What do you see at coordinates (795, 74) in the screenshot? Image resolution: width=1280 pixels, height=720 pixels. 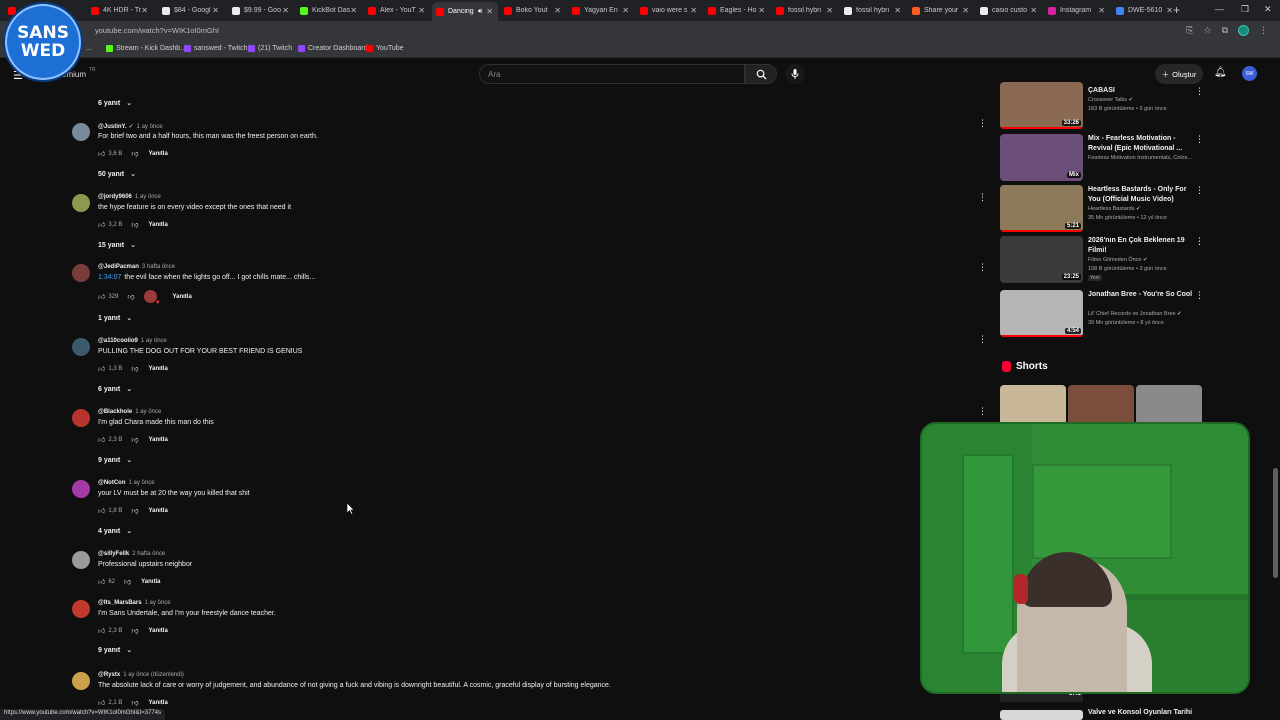 I see `voice-search-button` at bounding box center [795, 74].